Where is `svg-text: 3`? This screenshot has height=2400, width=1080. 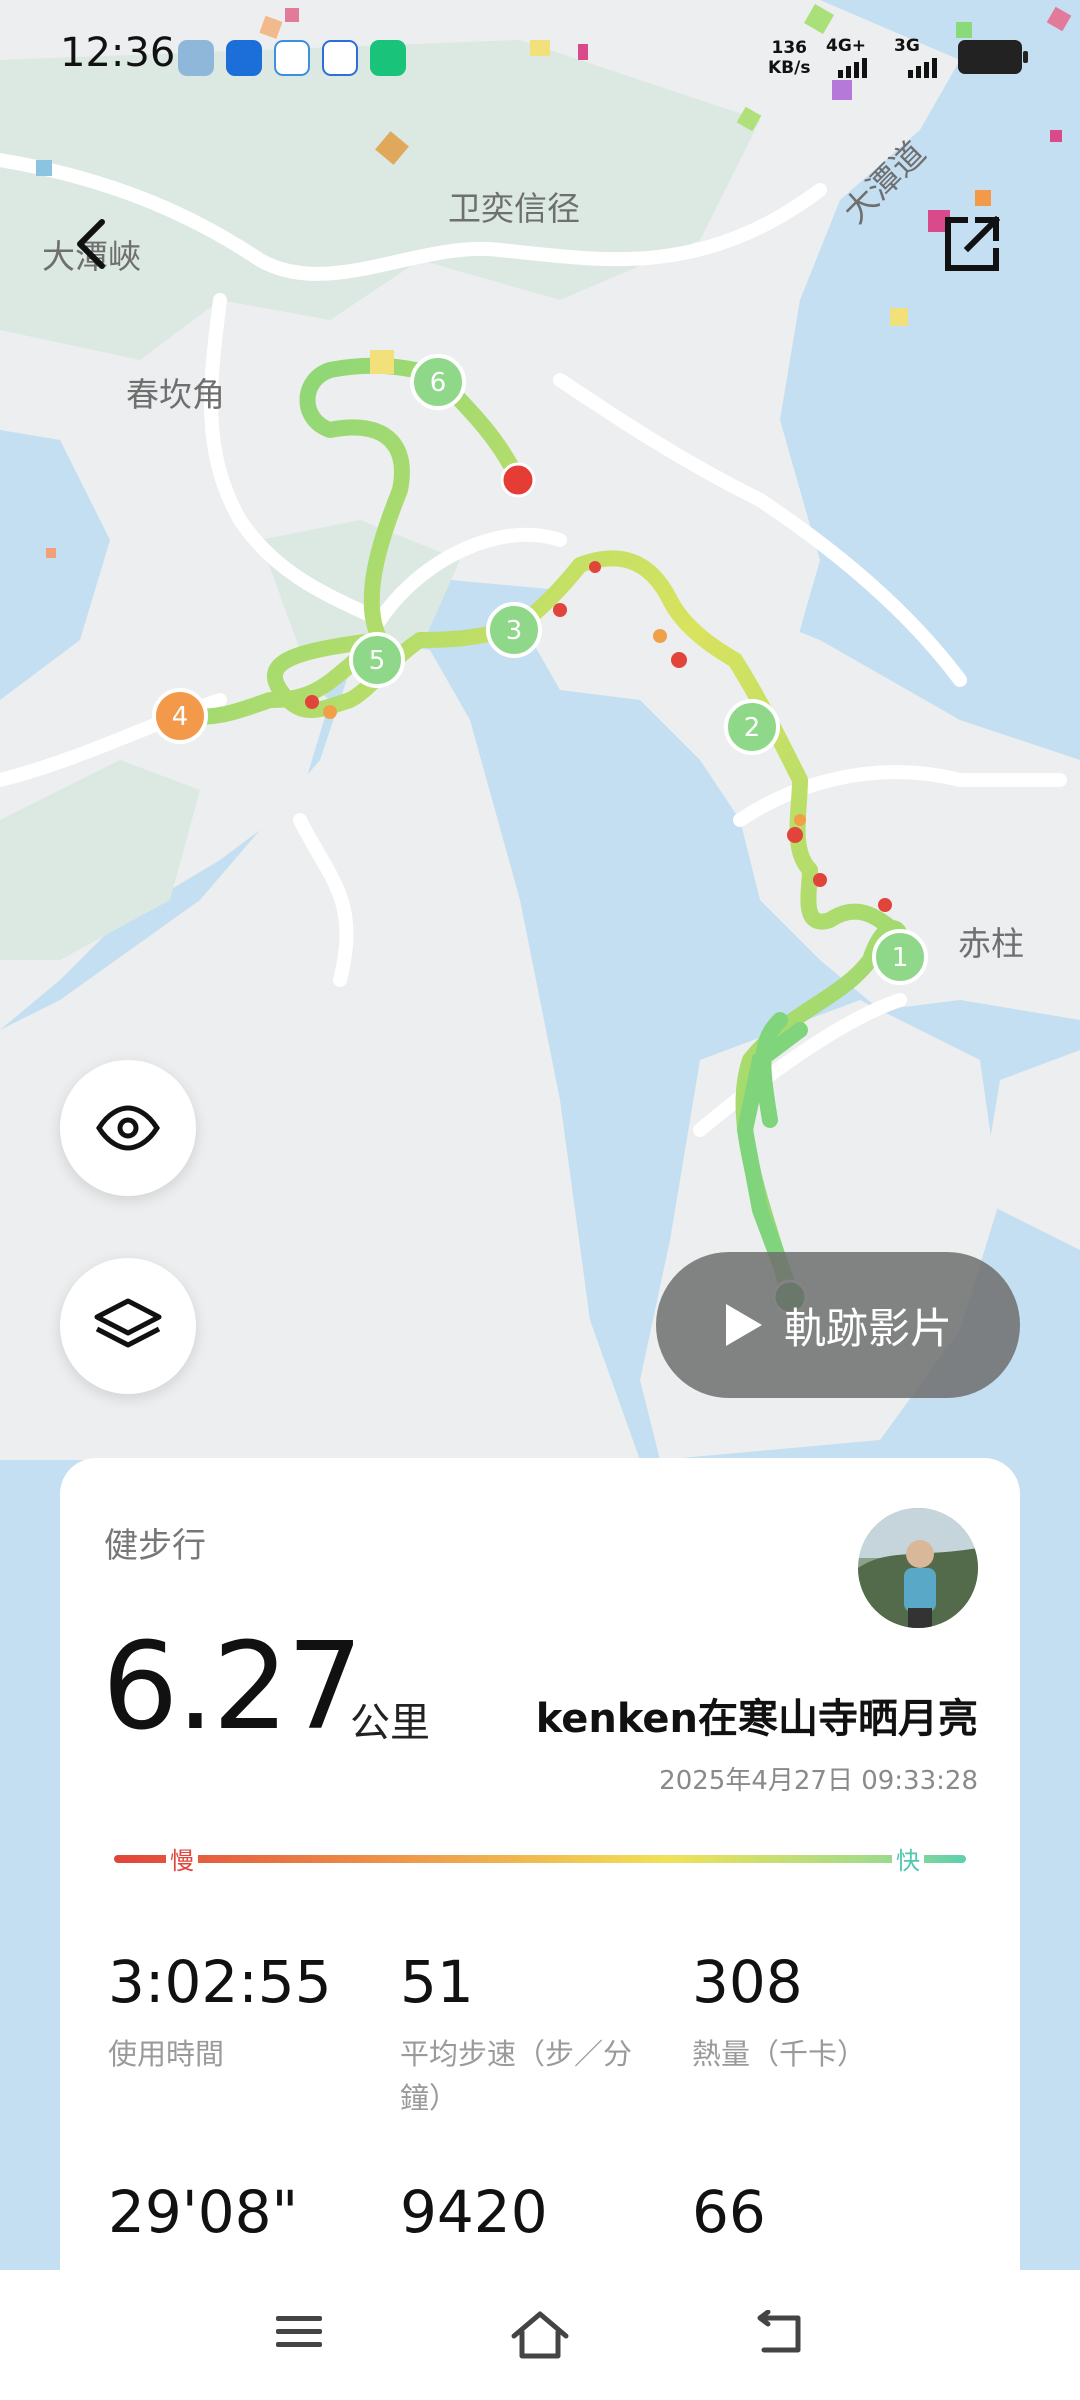 svg-text: 3 is located at coordinates (514, 631).